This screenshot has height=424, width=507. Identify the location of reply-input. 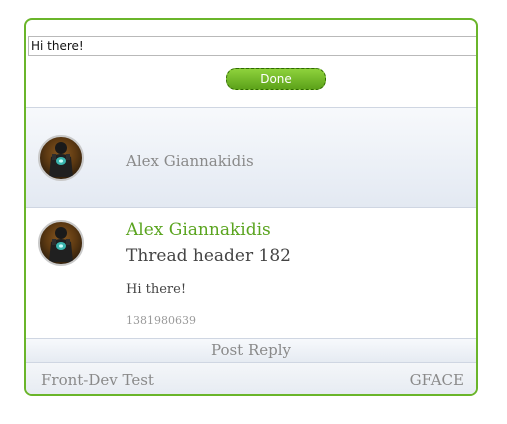
(252, 46).